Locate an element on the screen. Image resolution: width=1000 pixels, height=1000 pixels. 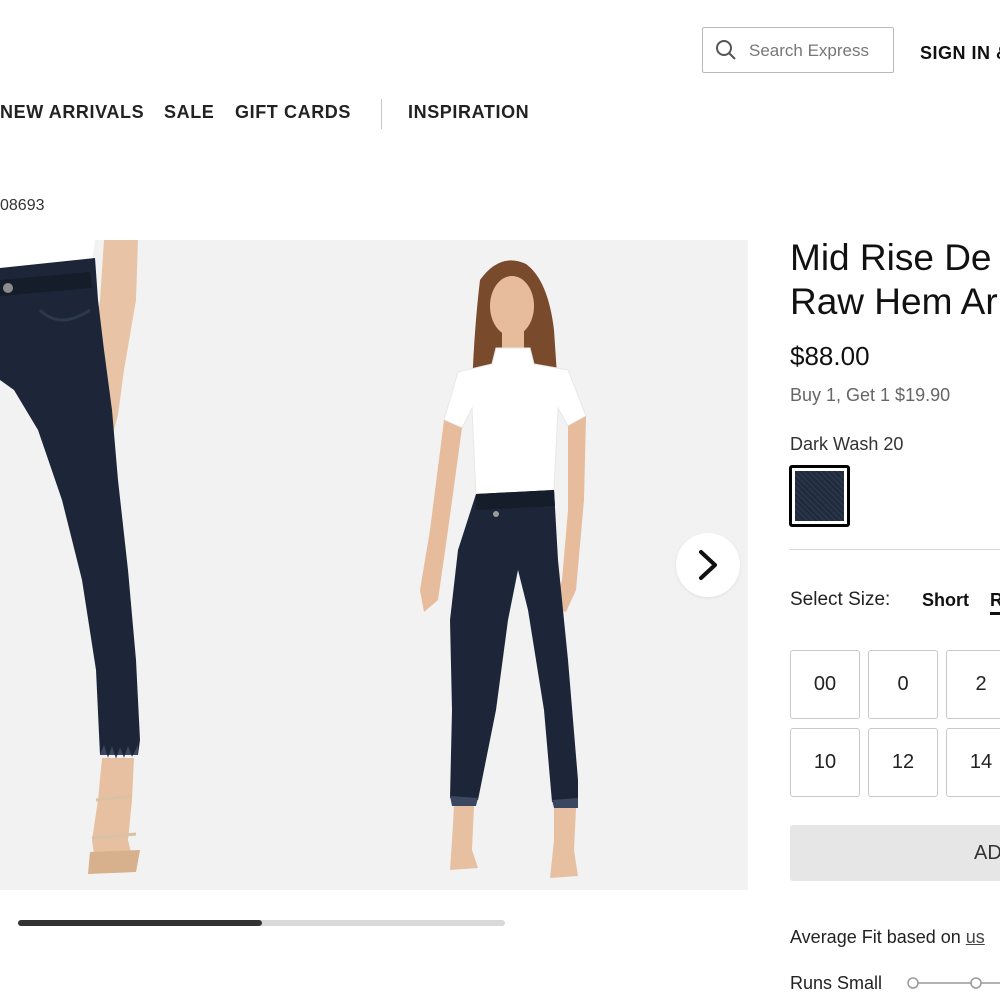
average-fit-label: Average Fit based on is located at coordinates (878, 937).